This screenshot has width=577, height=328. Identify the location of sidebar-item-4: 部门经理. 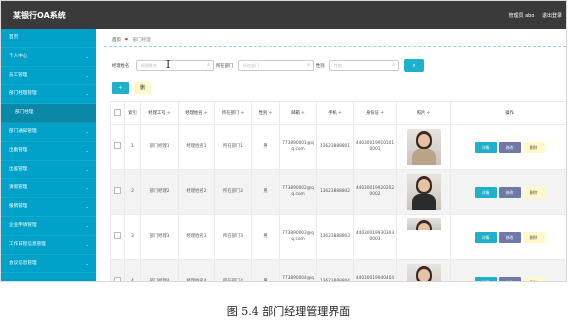
(48, 113).